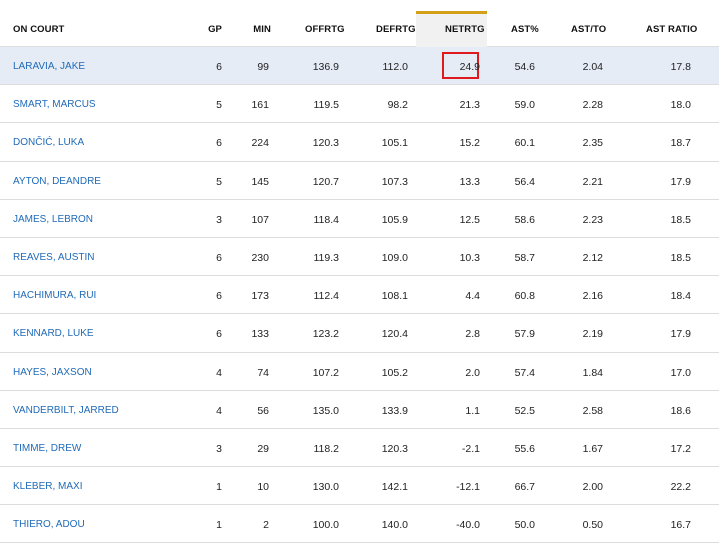  What do you see at coordinates (255, 23) in the screenshot?
I see `column-header-min: MIN` at bounding box center [255, 23].